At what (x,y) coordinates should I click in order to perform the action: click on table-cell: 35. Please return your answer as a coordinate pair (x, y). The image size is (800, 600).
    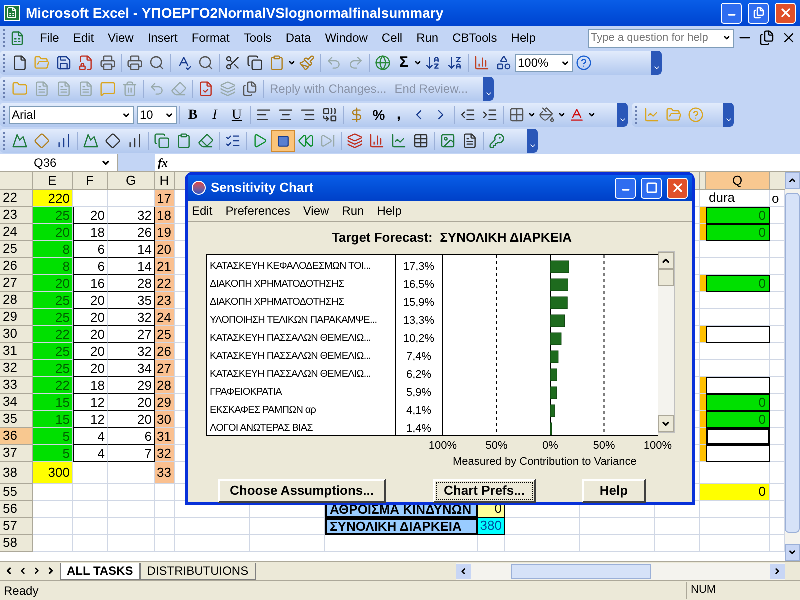
    Looking at the image, I should click on (131, 300).